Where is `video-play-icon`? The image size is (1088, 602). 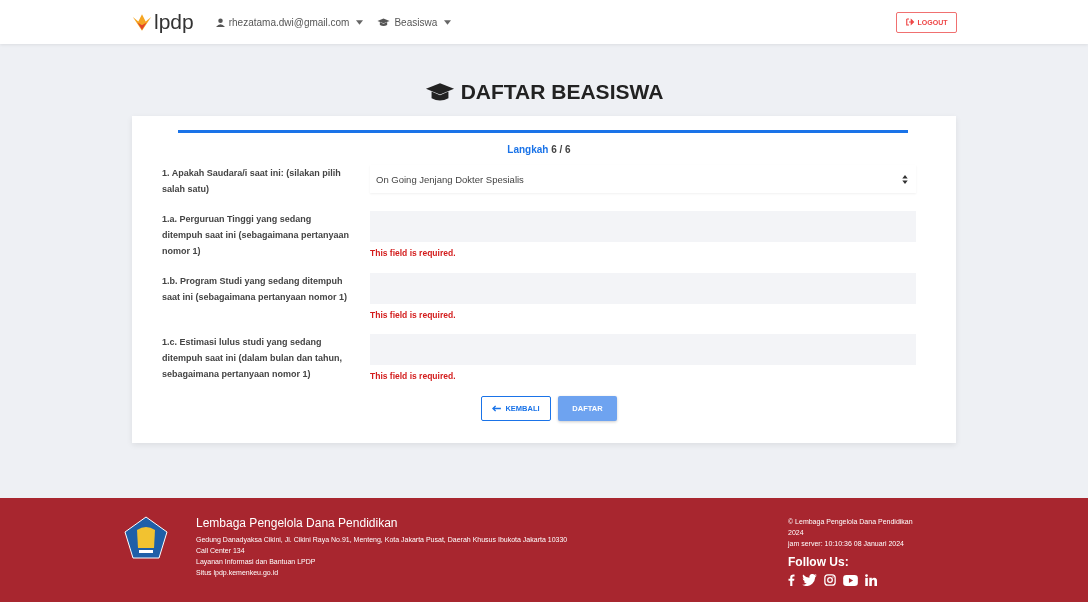
video-play-icon is located at coordinates (850, 580).